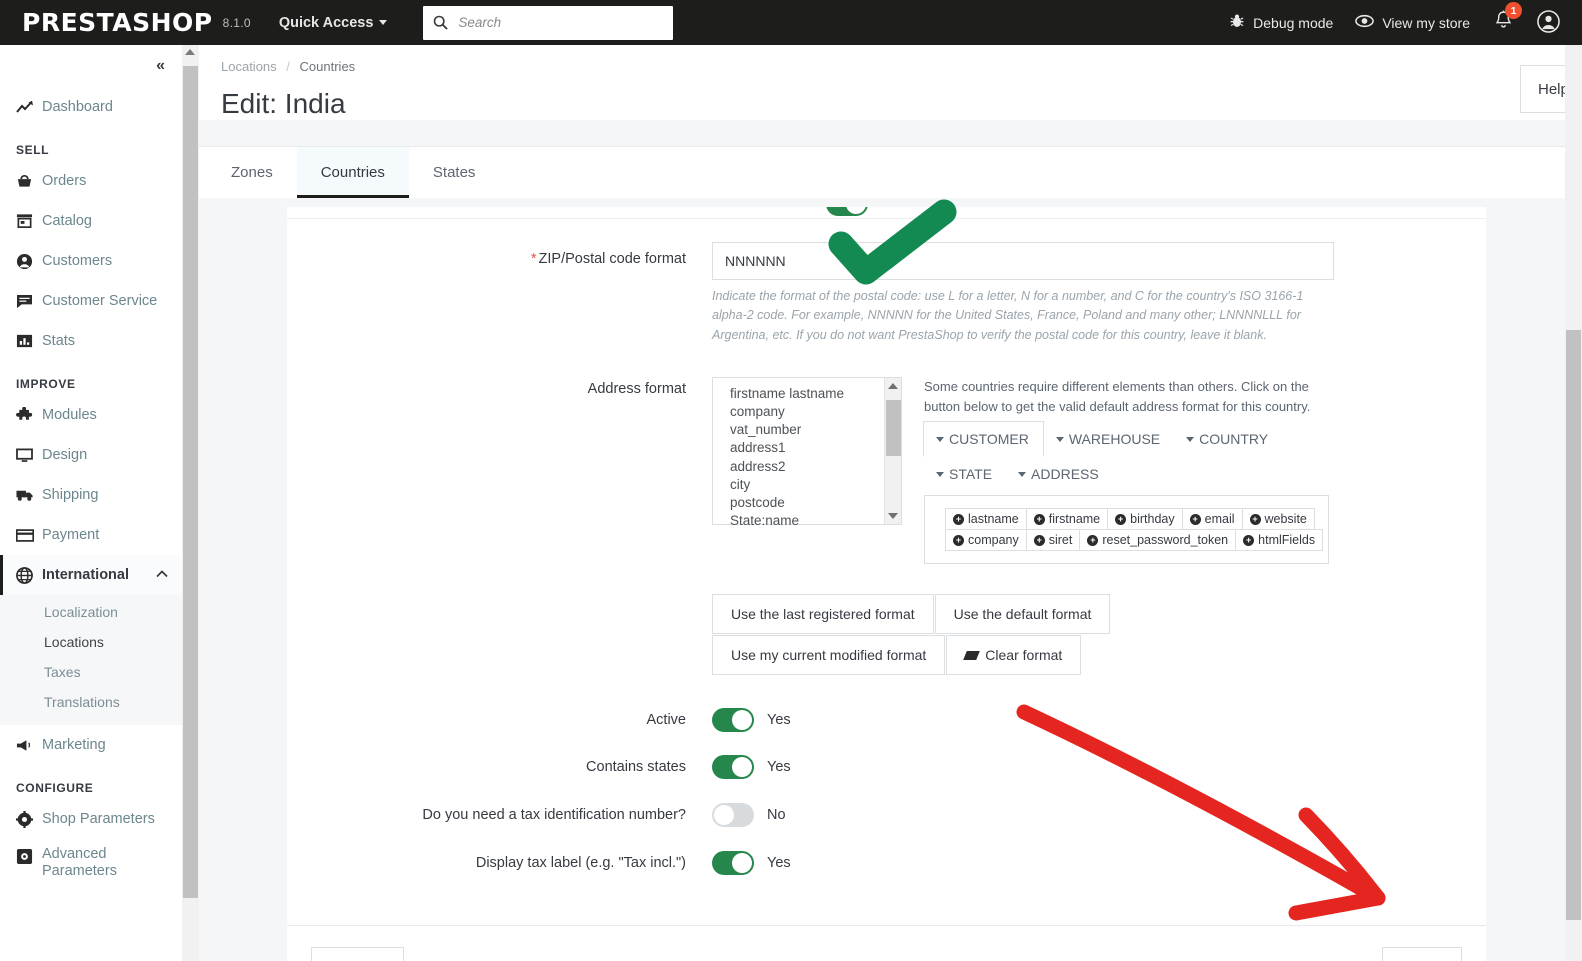  I want to click on tag-company: + company, so click(986, 540).